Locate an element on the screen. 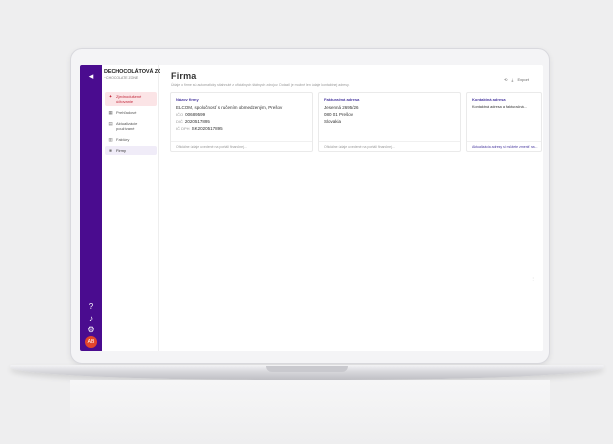  laptop-reflection is located at coordinates (310, 412).